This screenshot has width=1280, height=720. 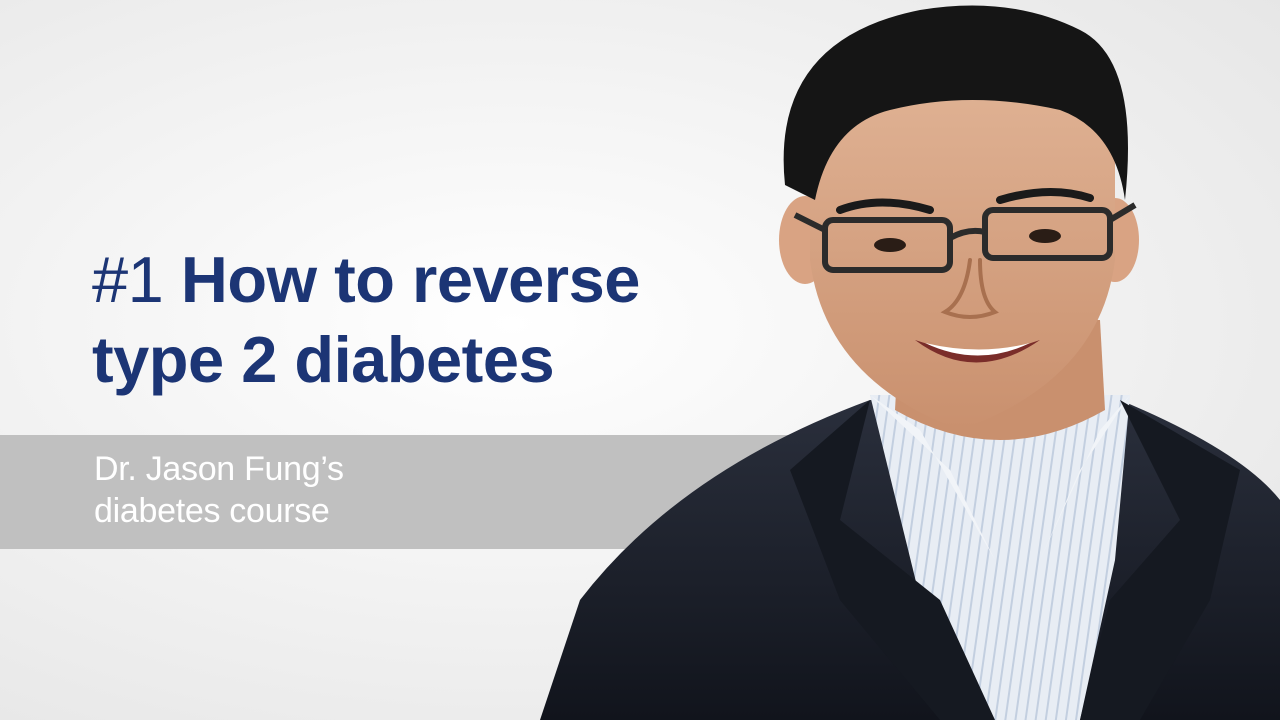 What do you see at coordinates (890, 245) in the screenshot?
I see `eye-left` at bounding box center [890, 245].